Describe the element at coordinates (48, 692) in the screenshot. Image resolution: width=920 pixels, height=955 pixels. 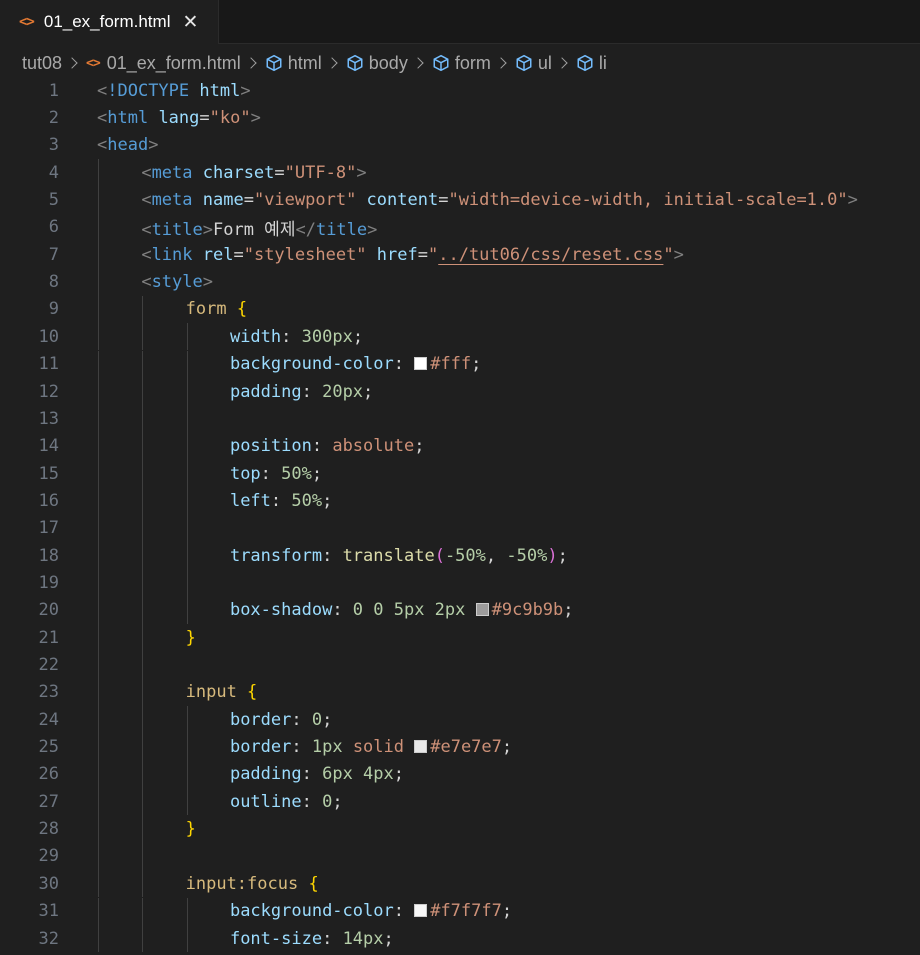
I see `line-number: 23` at that location.